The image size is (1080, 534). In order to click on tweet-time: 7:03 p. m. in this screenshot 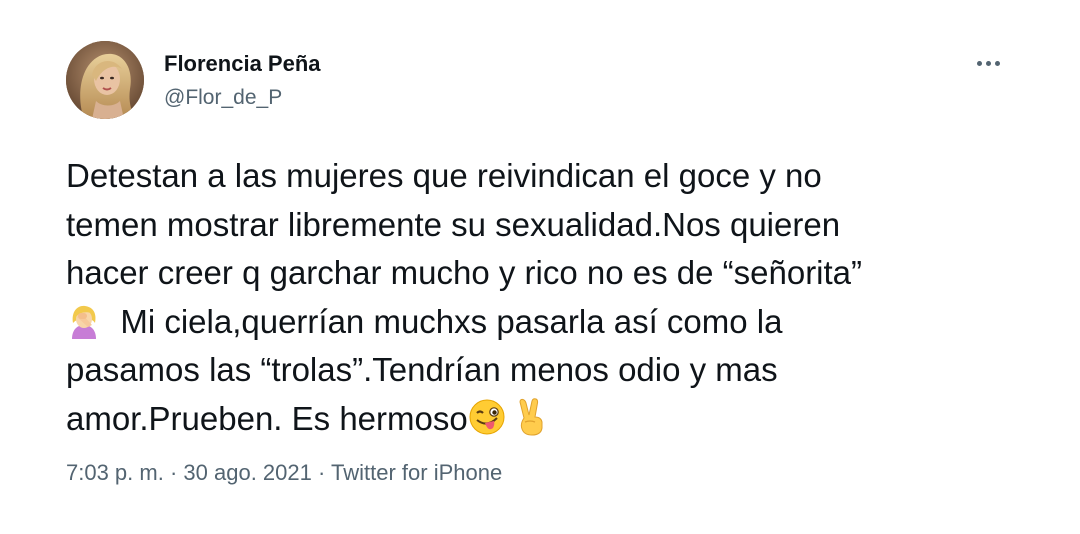, I will do `click(115, 472)`.